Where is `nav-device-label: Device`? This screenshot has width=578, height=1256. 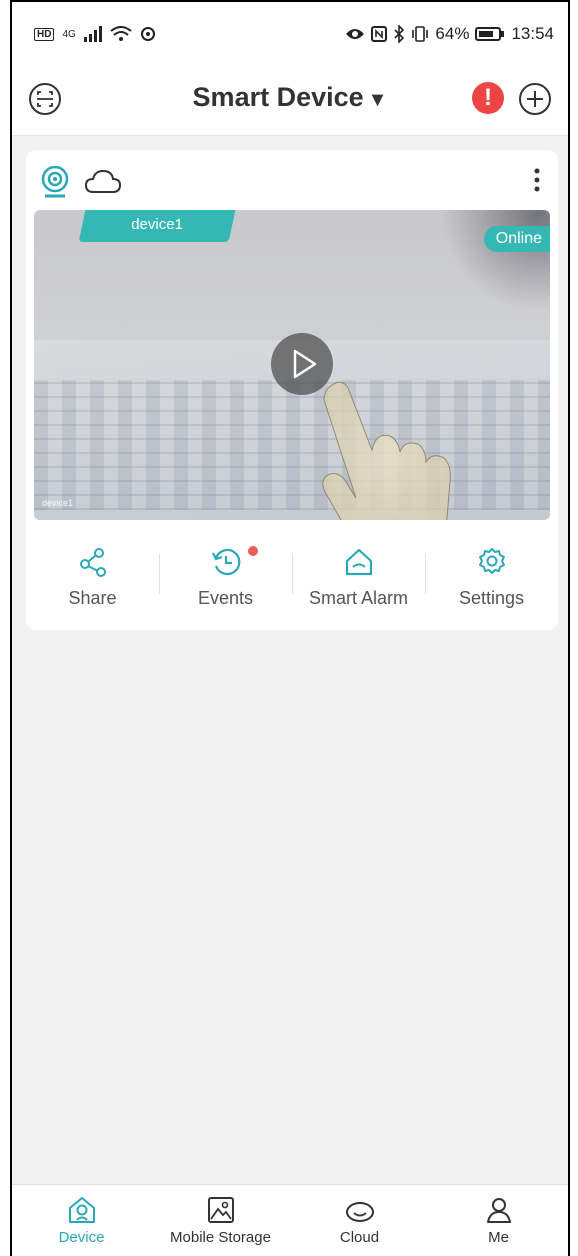 nav-device-label: Device is located at coordinates (81, 1237).